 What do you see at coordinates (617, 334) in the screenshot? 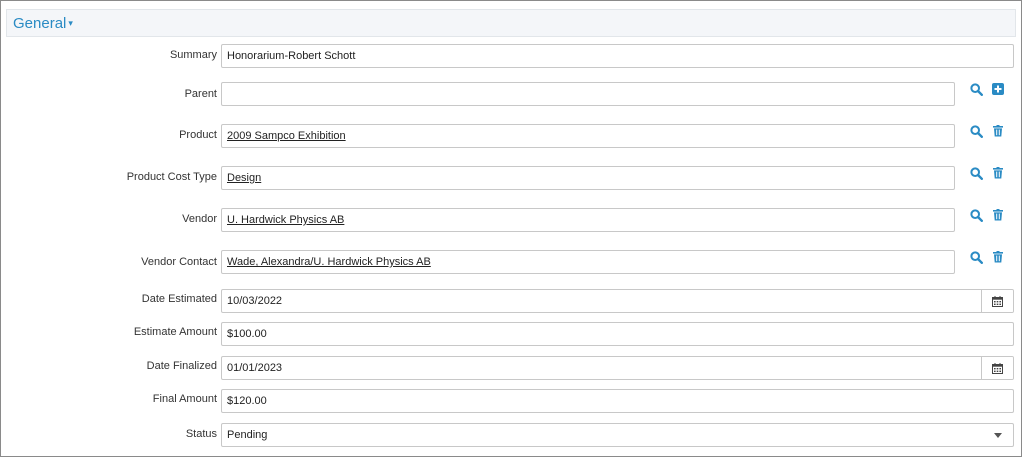
I see `estimate-amount-input: $100.00` at bounding box center [617, 334].